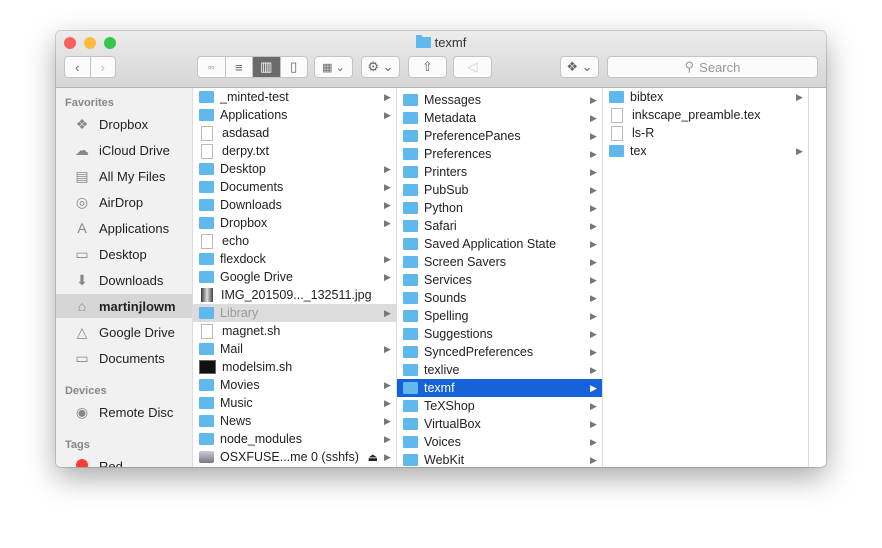 This screenshot has height=548, width=882. Describe the element at coordinates (294, 421) in the screenshot. I see `list-item: News ▶` at that location.